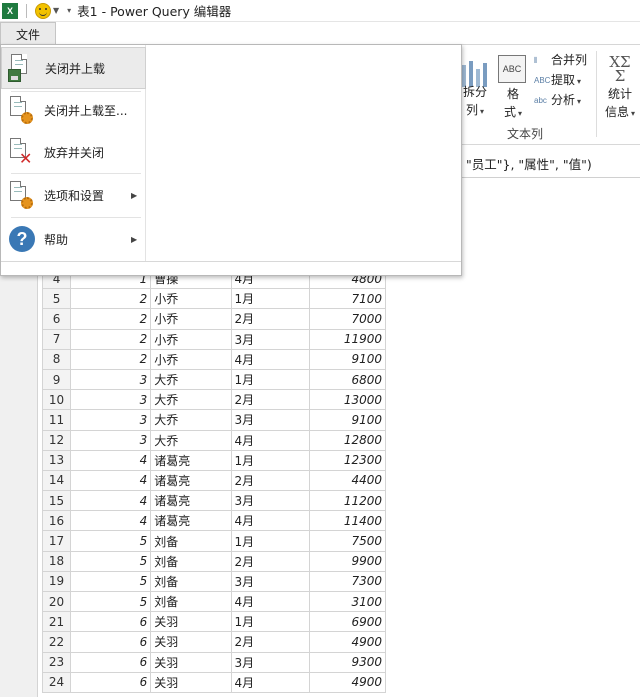  What do you see at coordinates (56, 400) in the screenshot?
I see `row-number: 10` at bounding box center [56, 400].